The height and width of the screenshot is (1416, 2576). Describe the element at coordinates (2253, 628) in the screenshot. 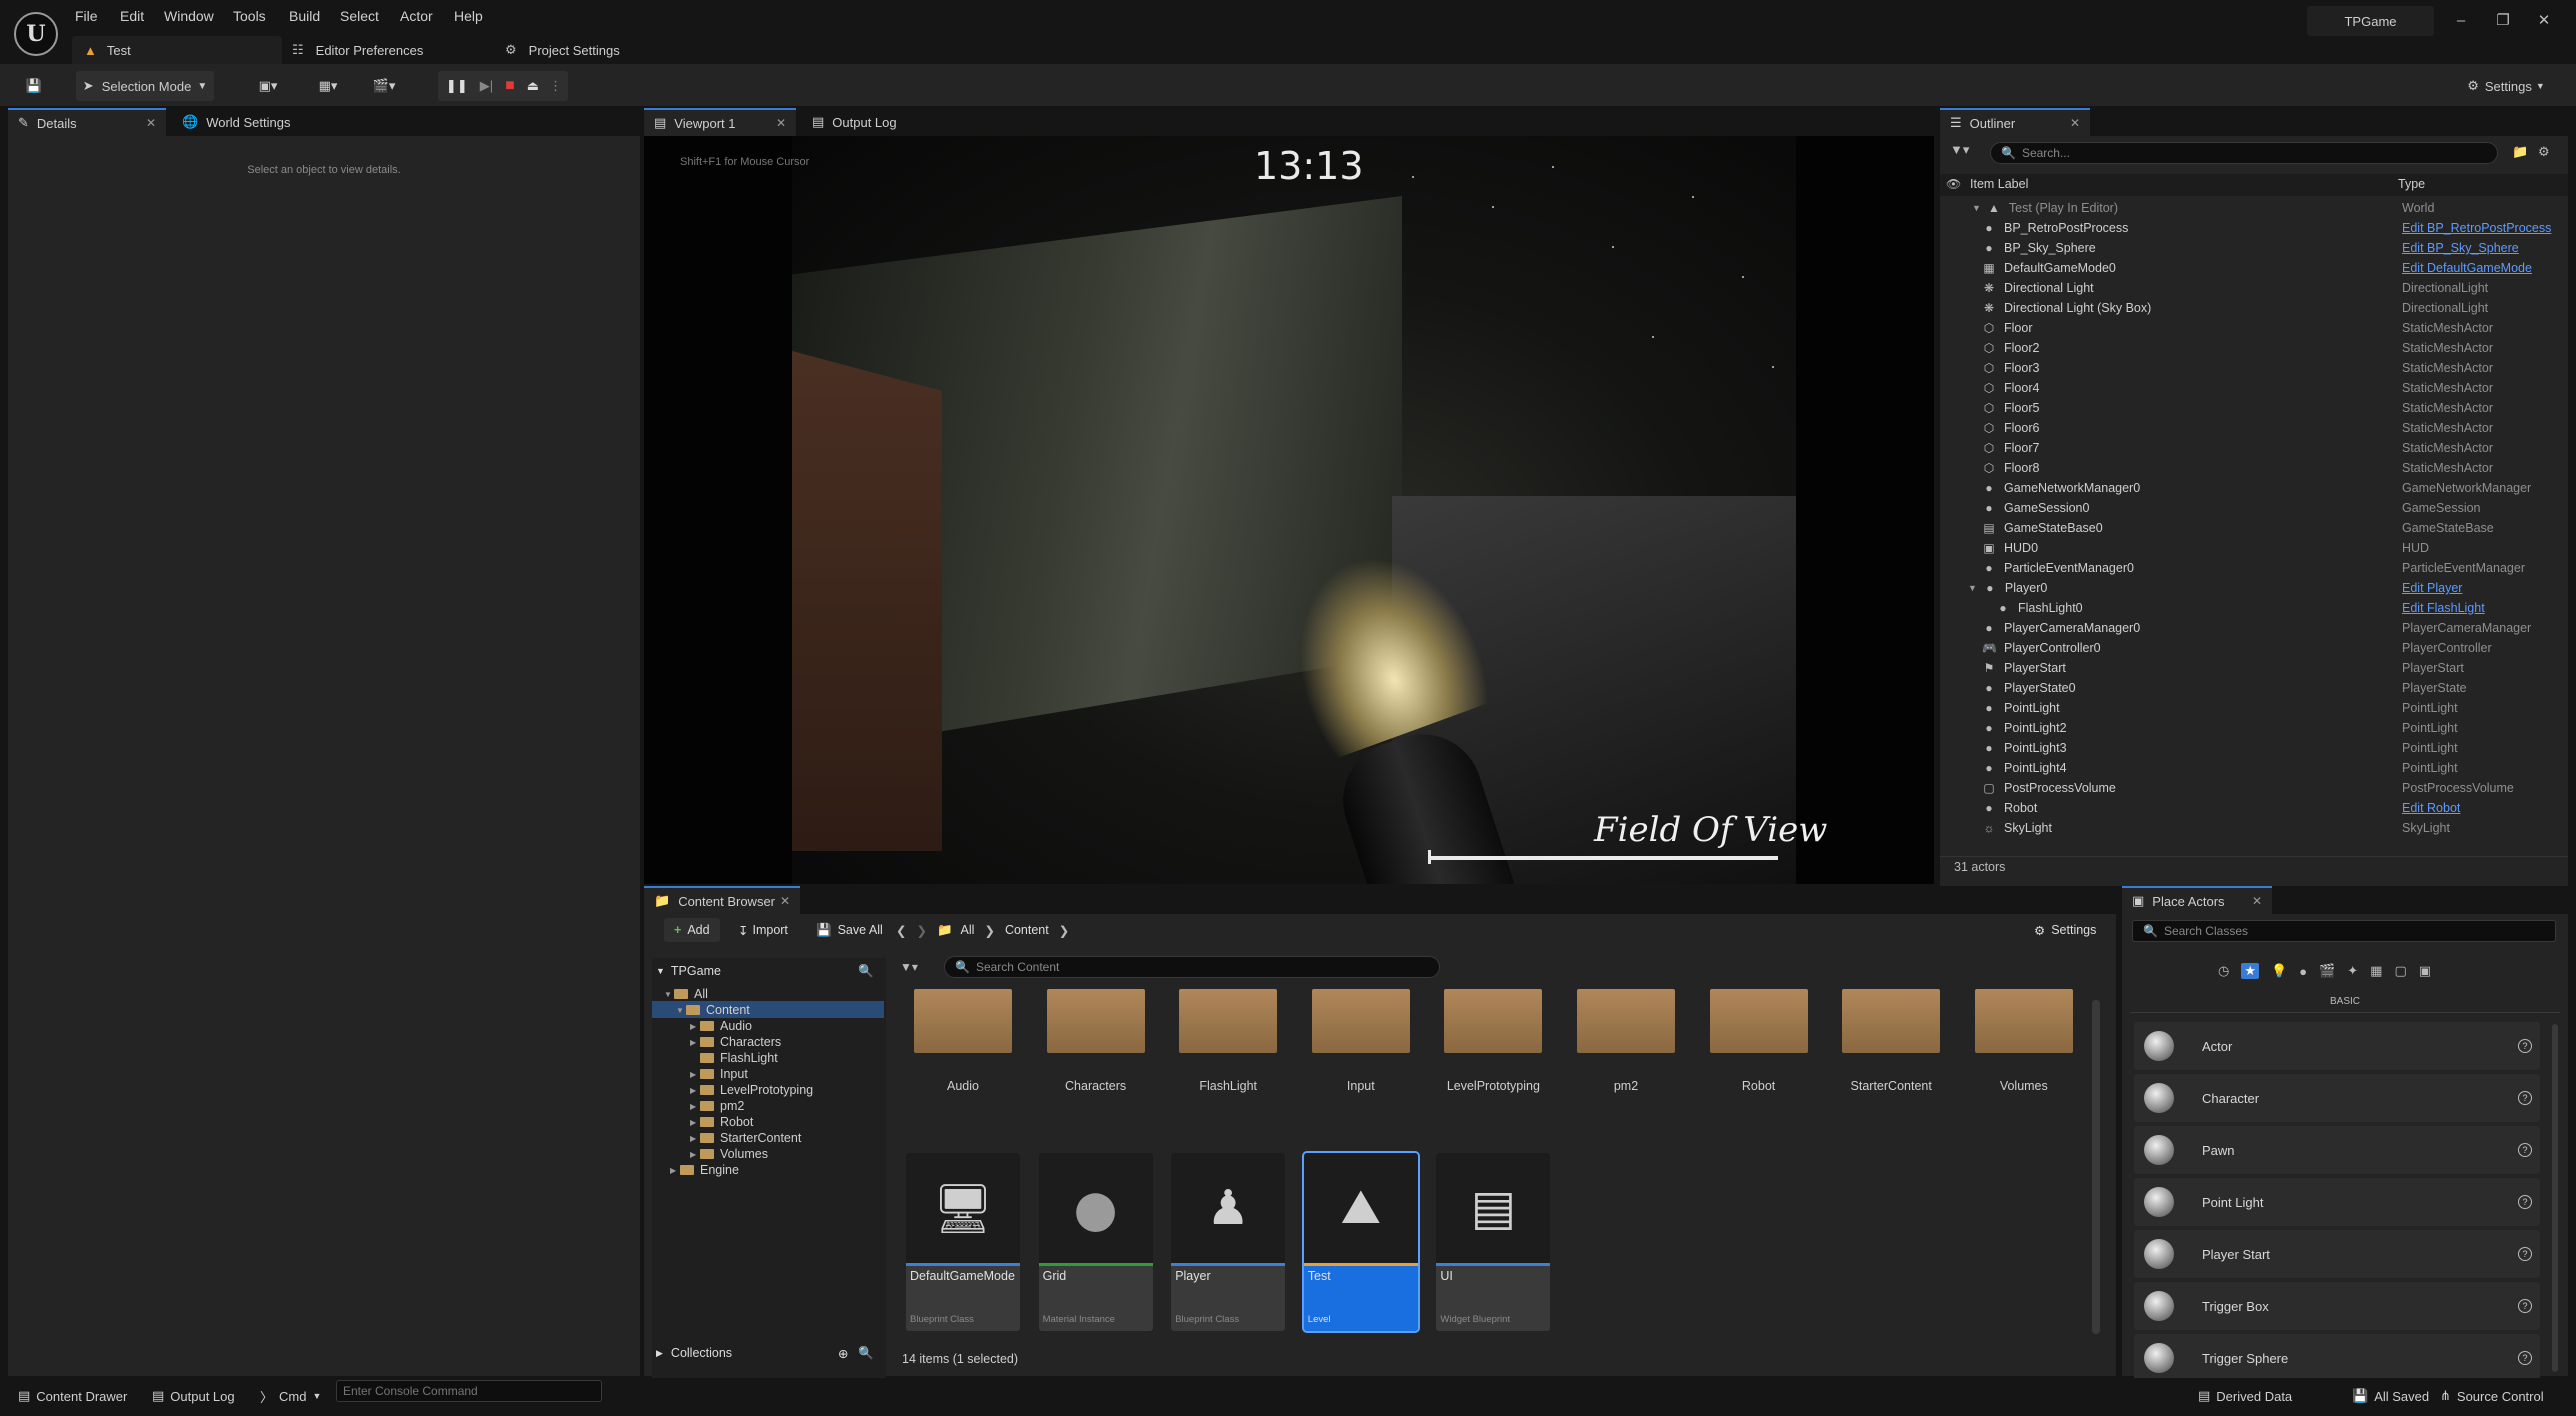

I see `outliner-row: ● PlayerCameraManager0 PlayerCameraManager` at that location.